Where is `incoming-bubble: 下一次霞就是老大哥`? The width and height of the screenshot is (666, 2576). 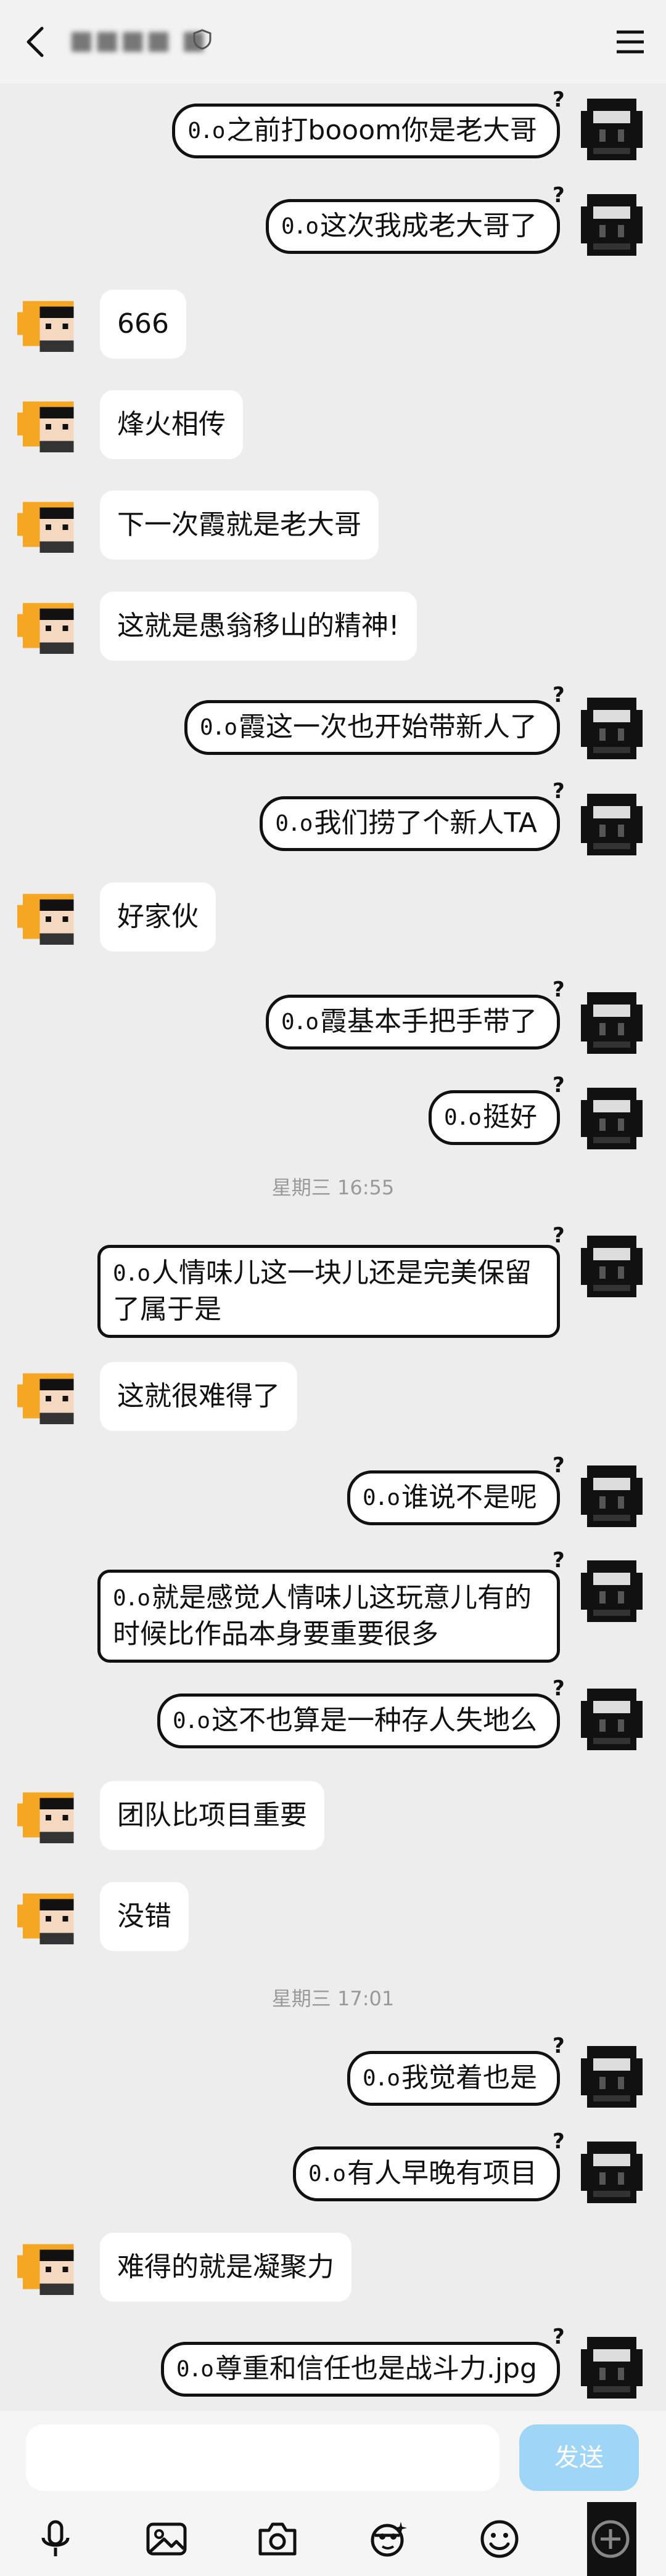 incoming-bubble: 下一次霞就是老大哥 is located at coordinates (240, 525).